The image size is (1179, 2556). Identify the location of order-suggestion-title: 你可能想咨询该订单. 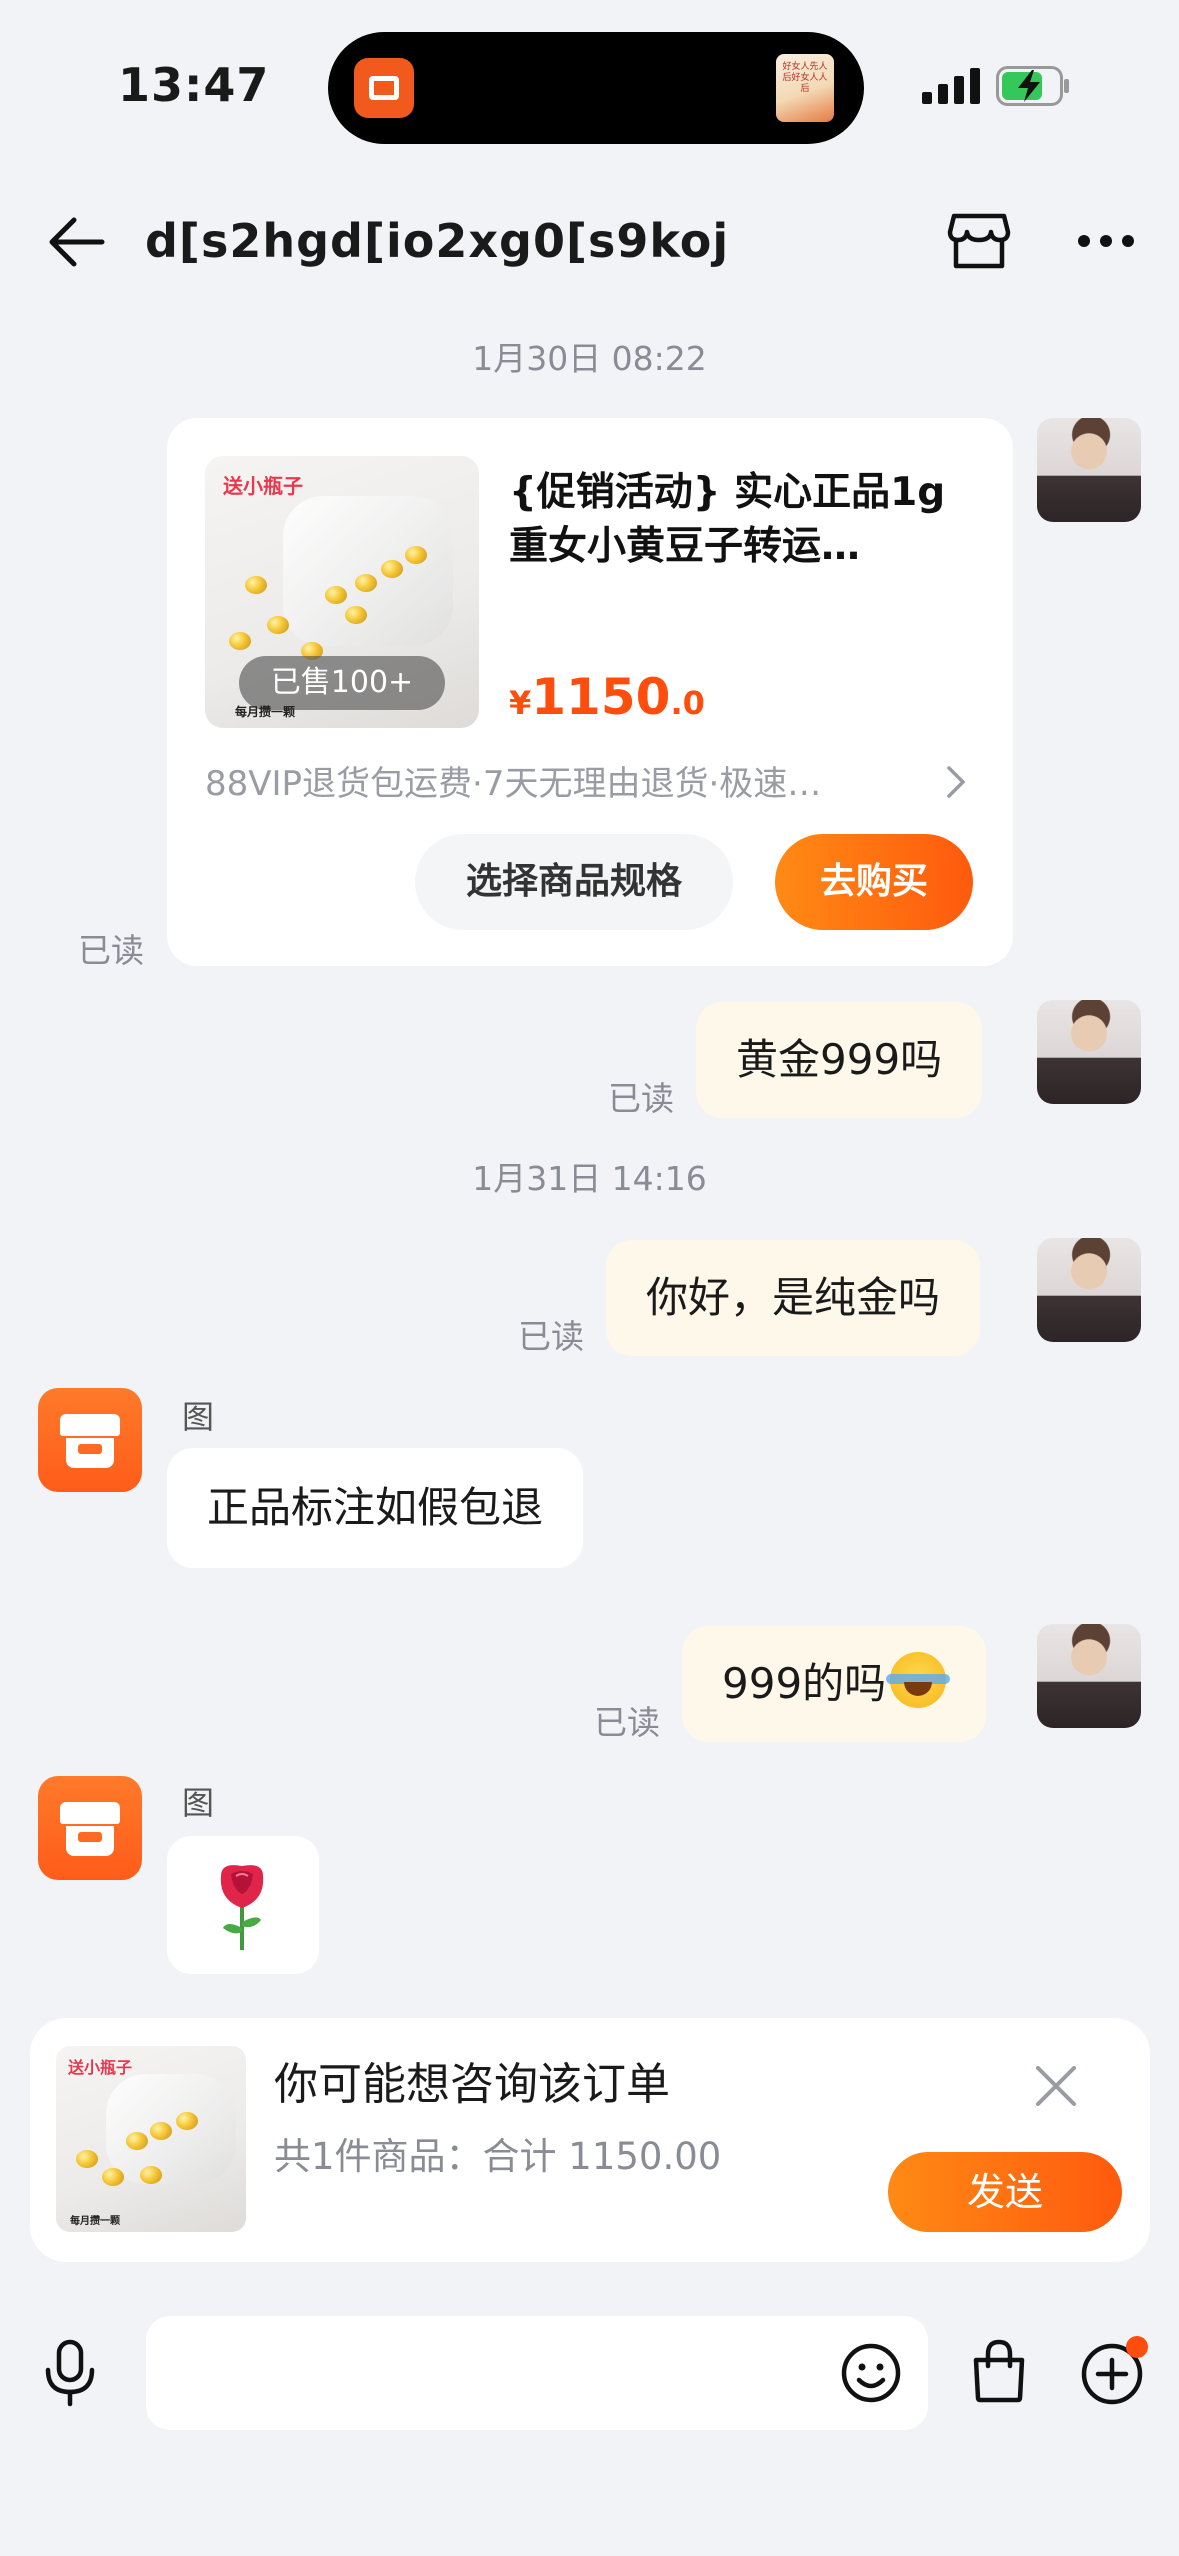
(472, 2084).